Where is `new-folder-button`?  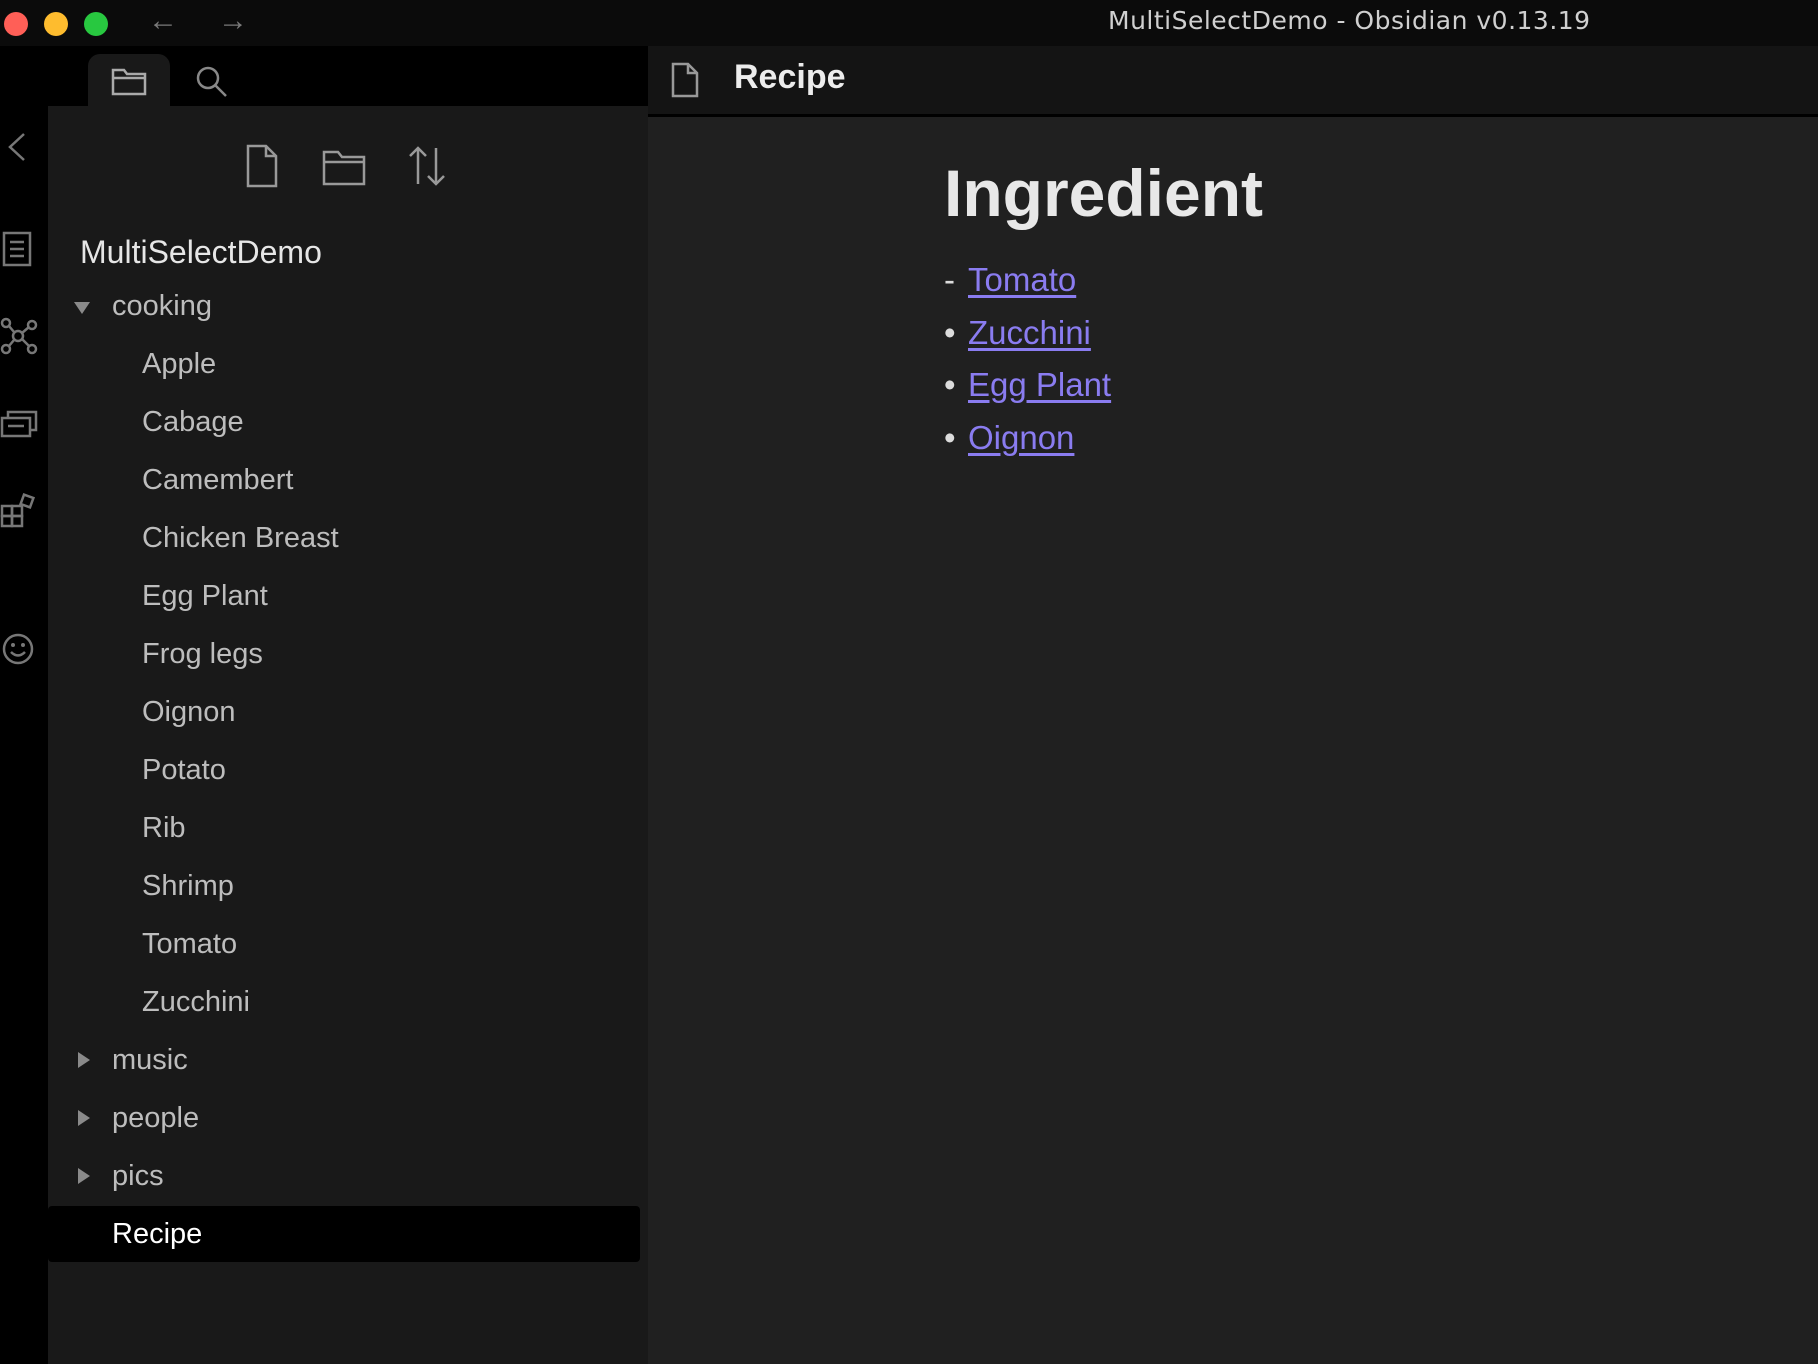 new-folder-button is located at coordinates (344, 166).